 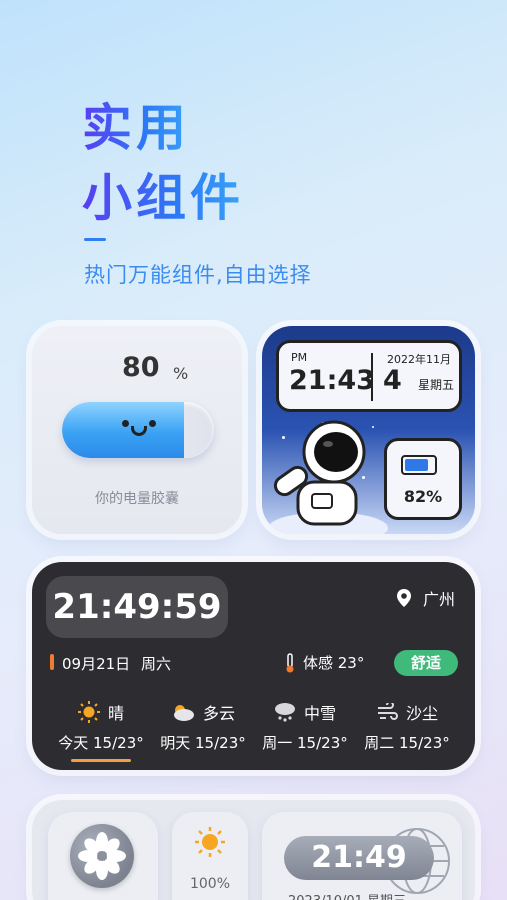 What do you see at coordinates (359, 858) in the screenshot?
I see `globe-clock-time: 21:49` at bounding box center [359, 858].